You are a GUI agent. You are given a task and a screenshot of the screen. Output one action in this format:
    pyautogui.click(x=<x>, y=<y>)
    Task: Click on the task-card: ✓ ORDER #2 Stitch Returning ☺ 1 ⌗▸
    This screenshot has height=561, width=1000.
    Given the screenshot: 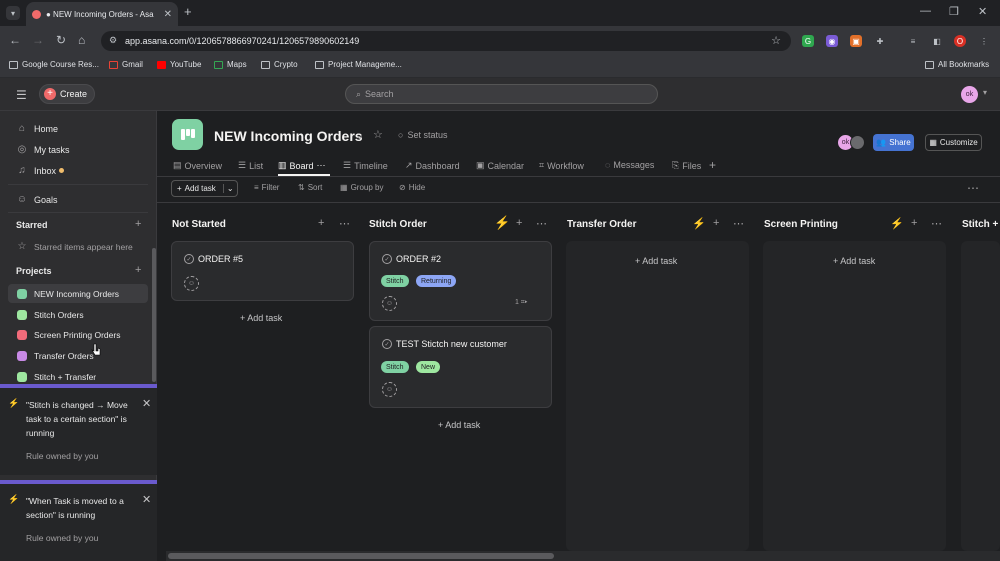 What is the action you would take?
    pyautogui.click(x=460, y=281)
    